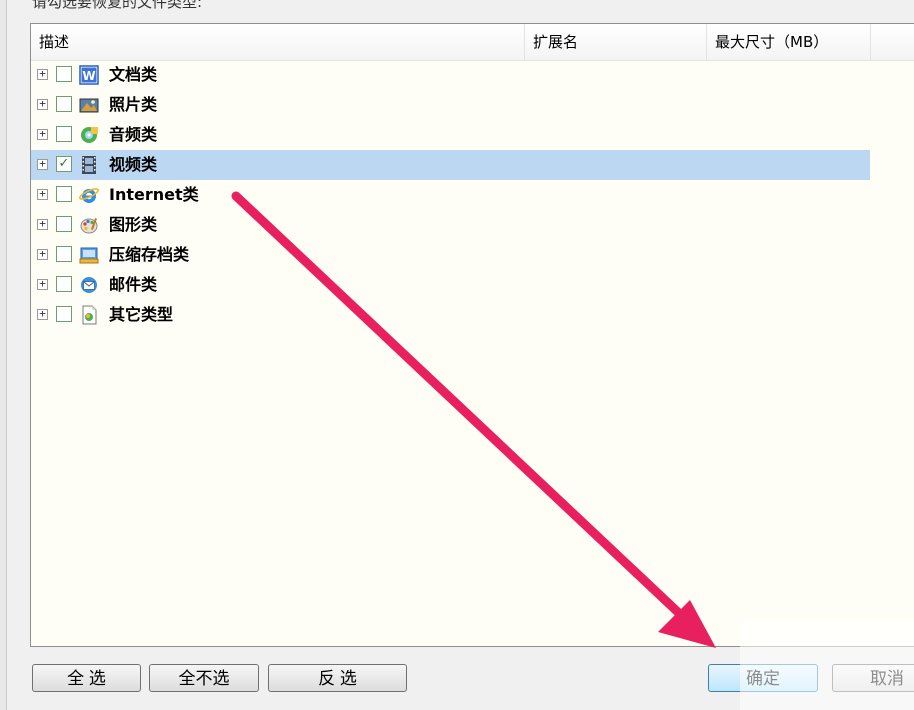  What do you see at coordinates (133, 74) in the screenshot?
I see `list-item-label: 文档类` at bounding box center [133, 74].